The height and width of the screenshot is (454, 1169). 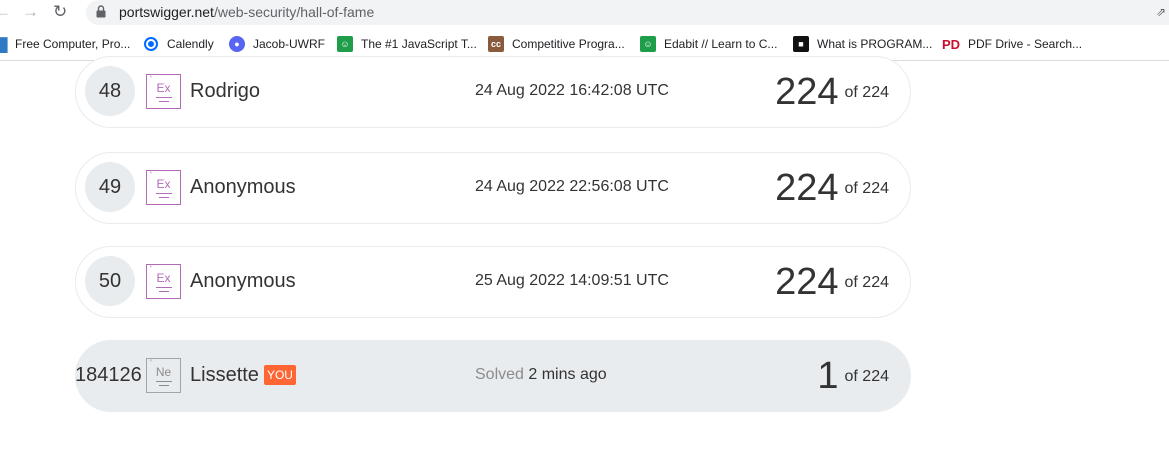 I want to click on url-path: /web-security/hall-of-fame, so click(x=294, y=12).